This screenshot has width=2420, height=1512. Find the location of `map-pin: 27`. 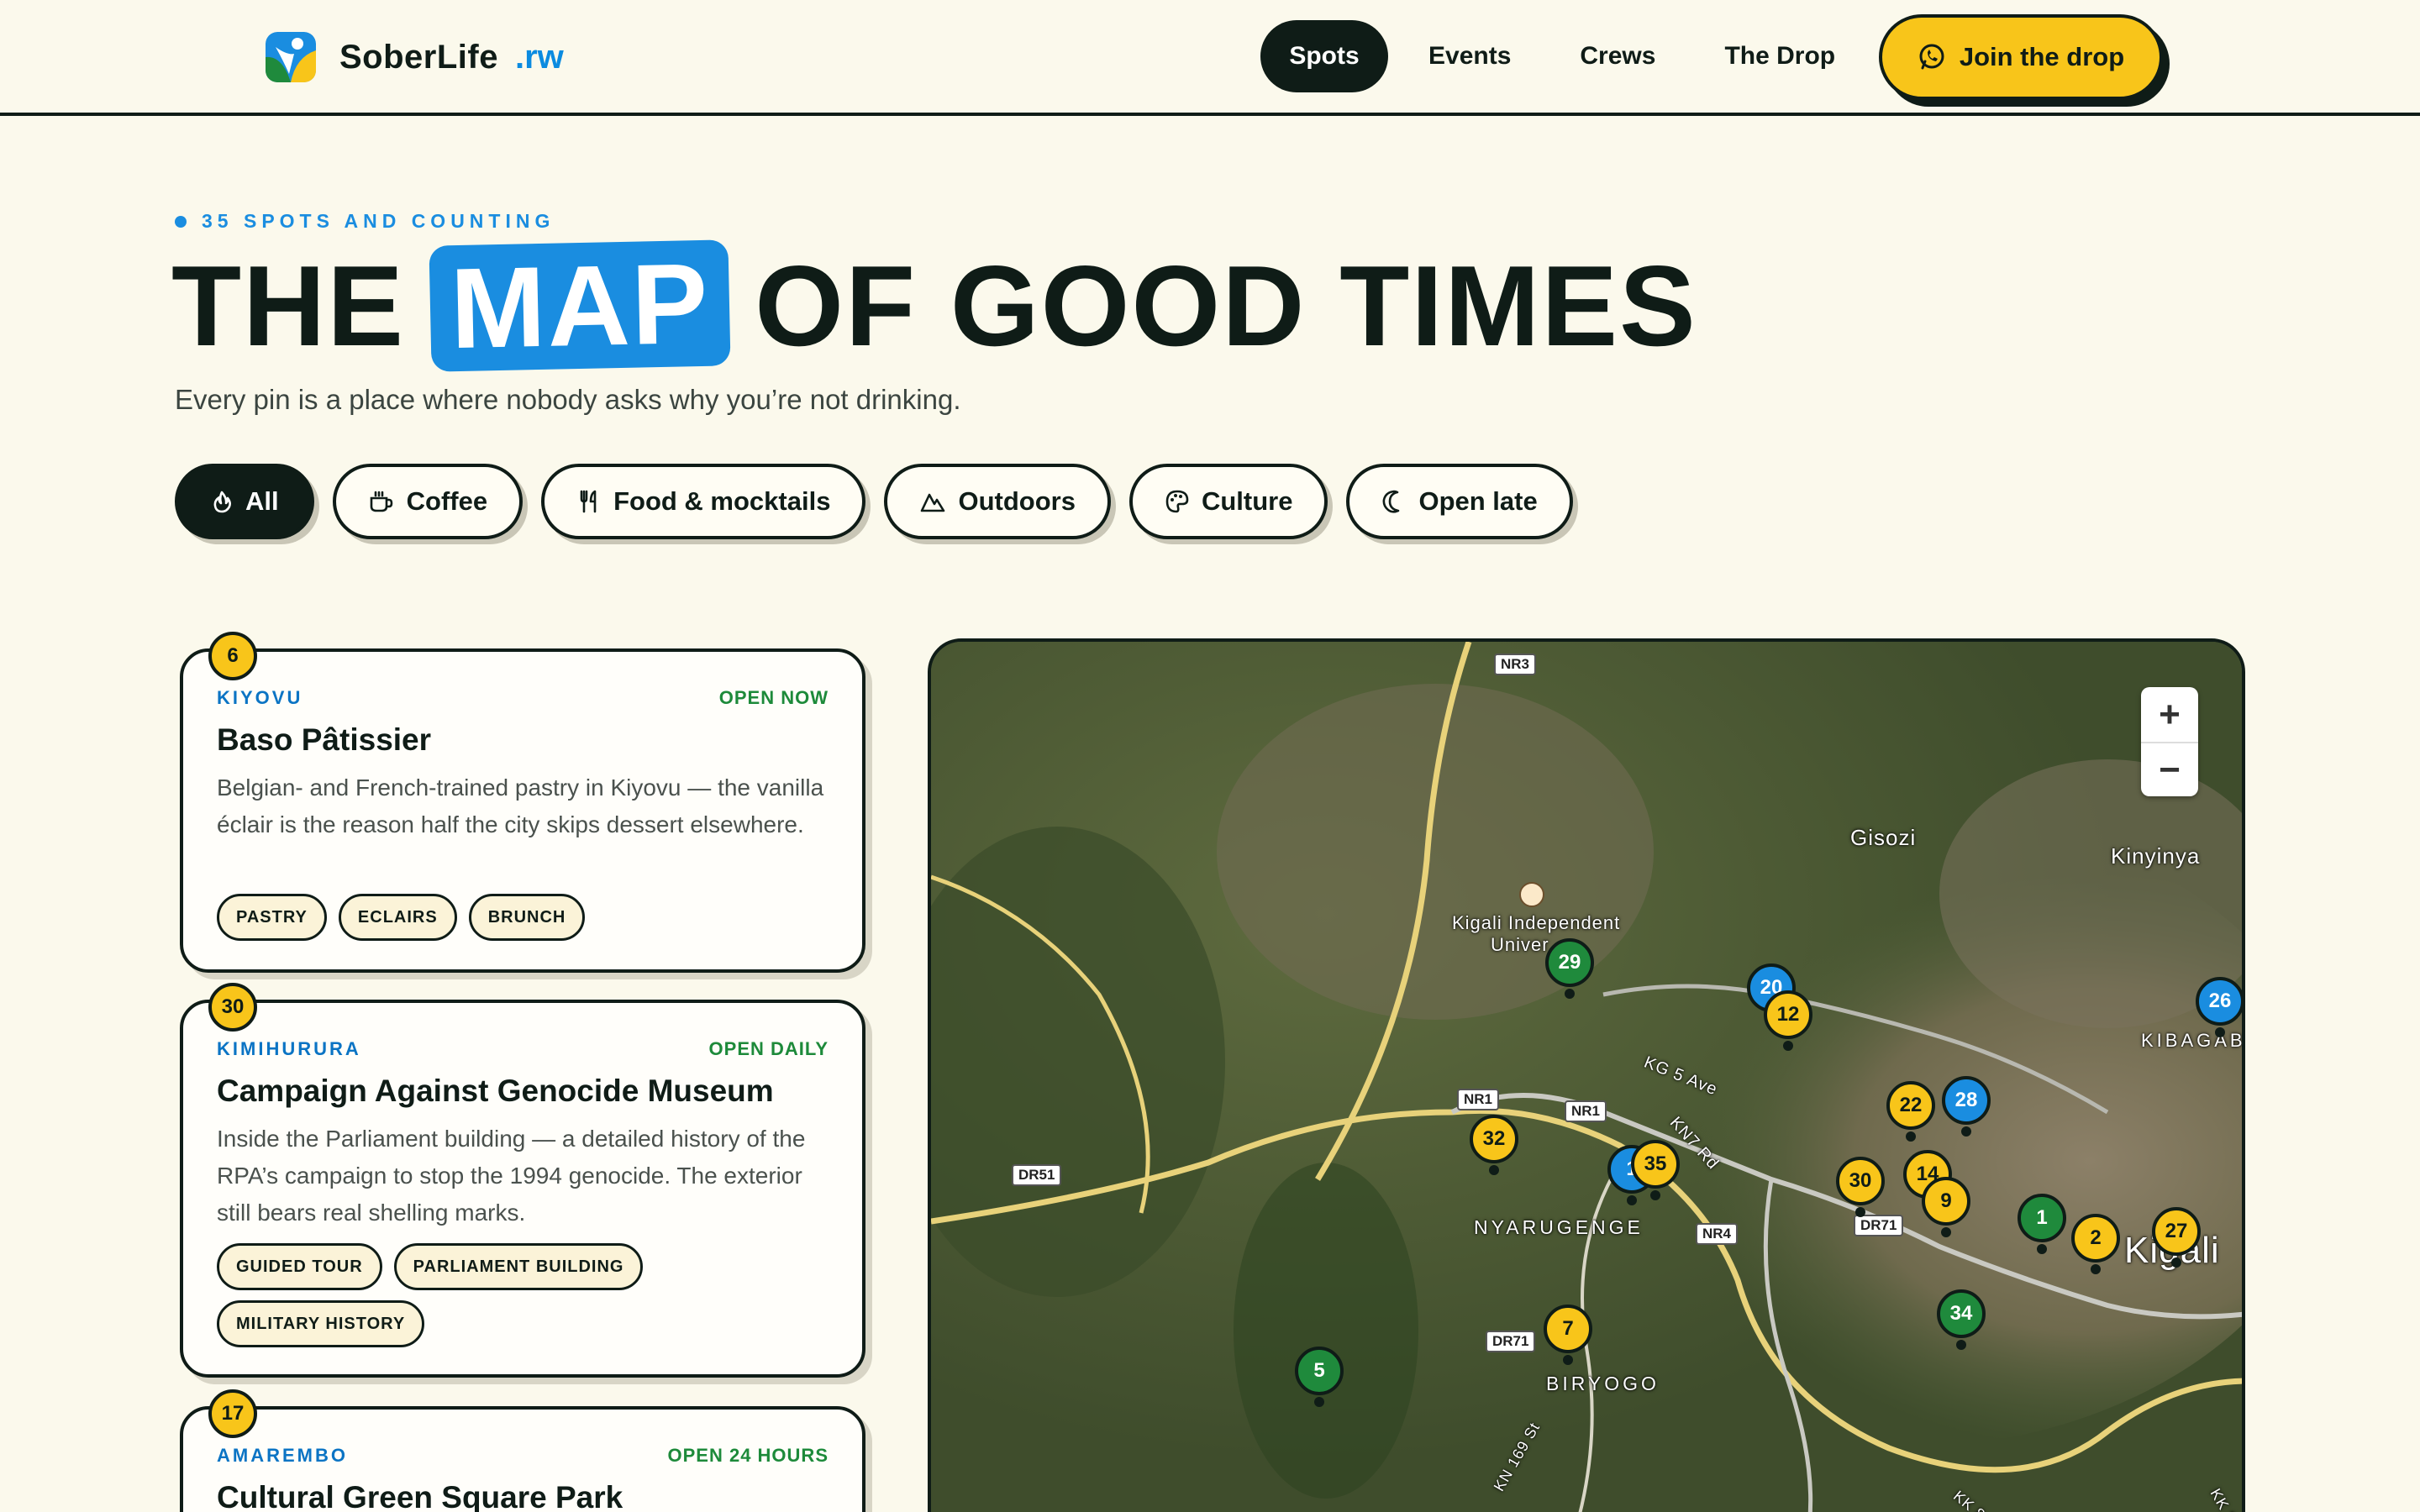

map-pin: 27 is located at coordinates (2176, 1237).